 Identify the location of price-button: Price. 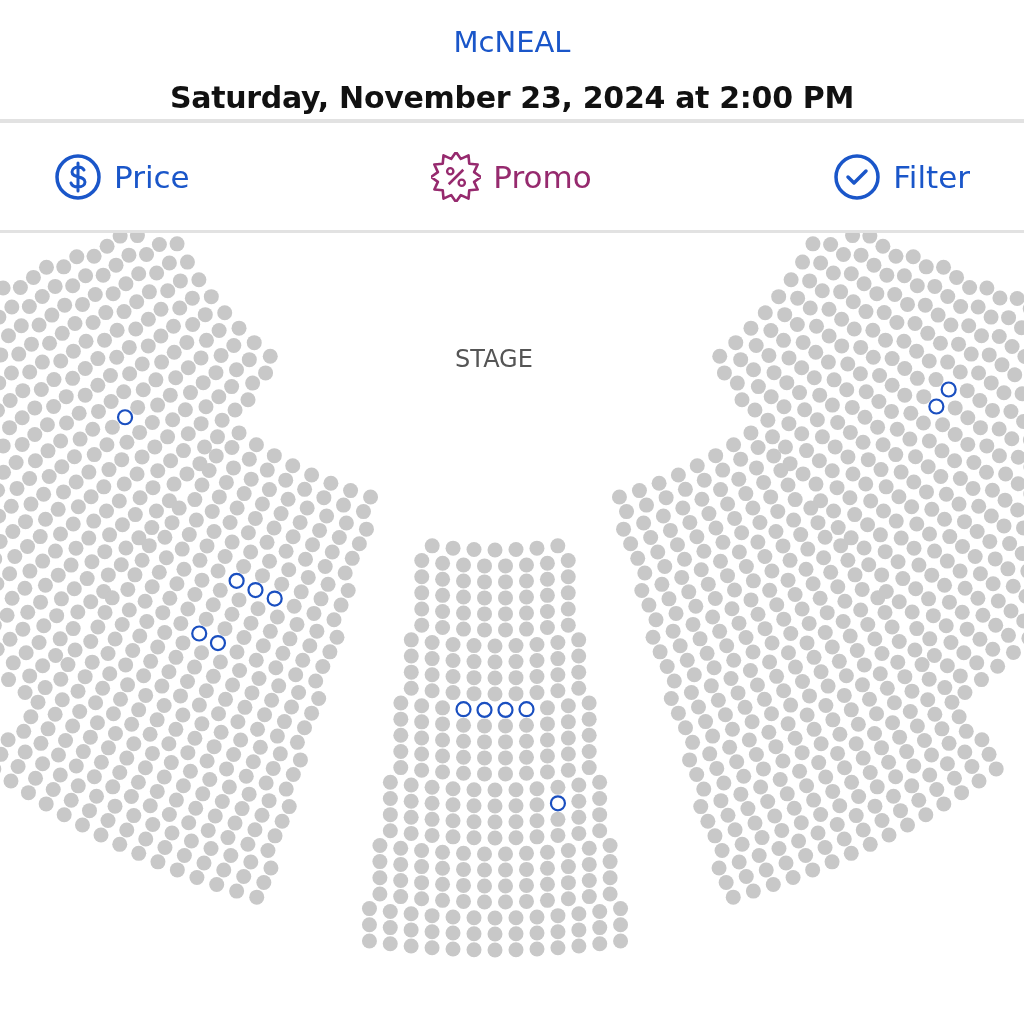
(122, 176).